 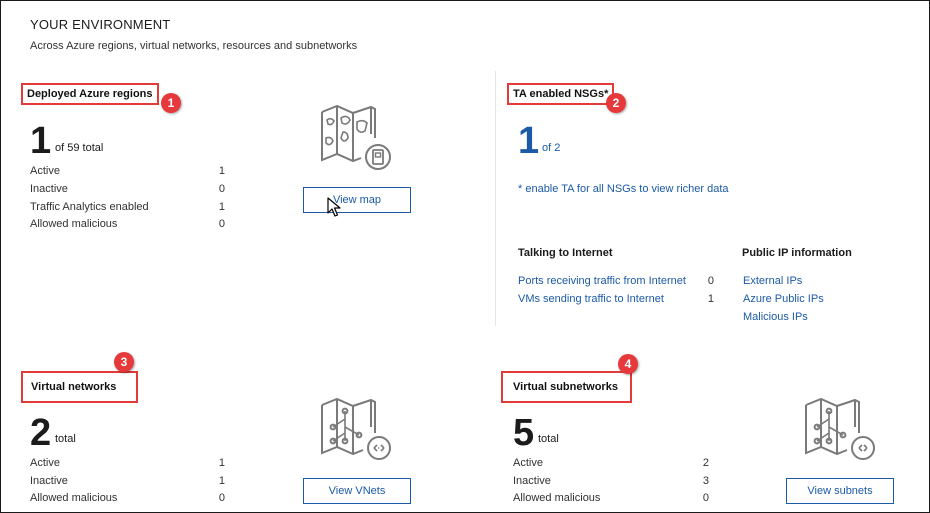 I want to click on regions-row-label: Allowed malicious, so click(x=74, y=224).